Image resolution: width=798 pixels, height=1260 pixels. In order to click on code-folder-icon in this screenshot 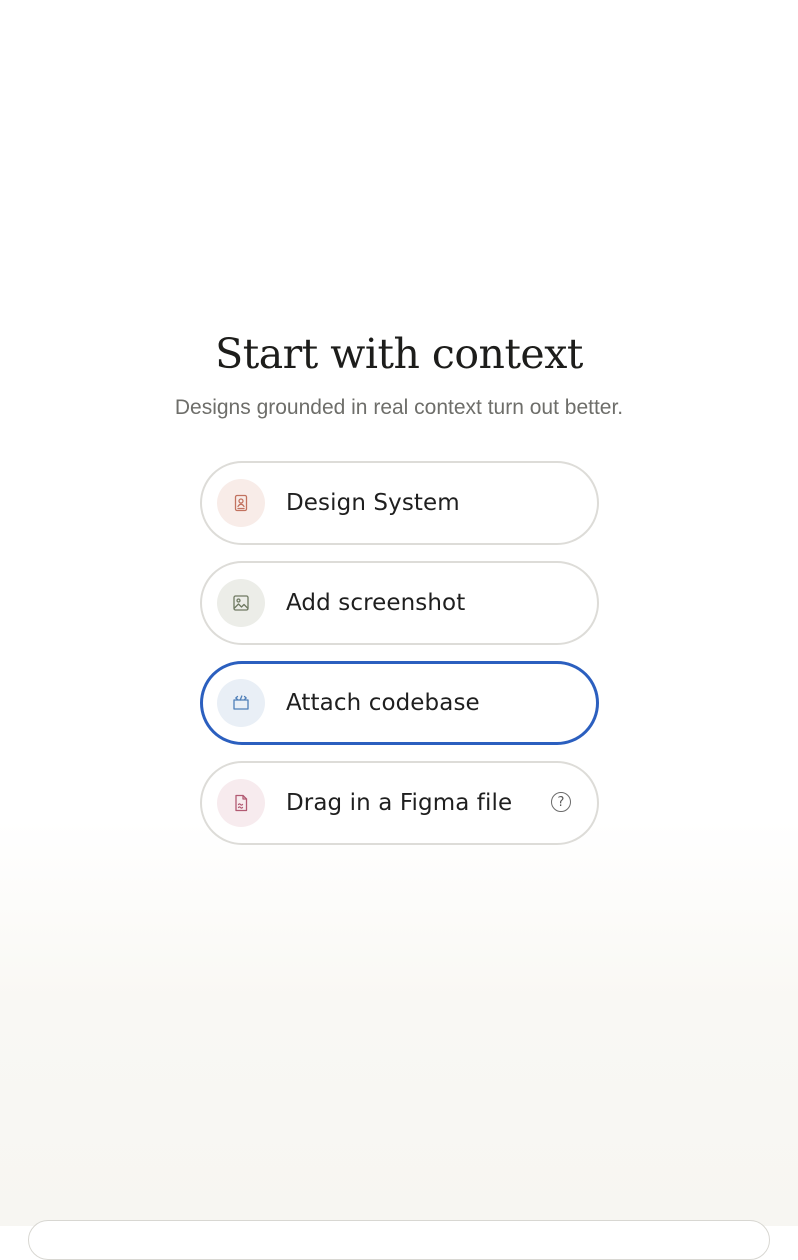, I will do `click(241, 703)`.